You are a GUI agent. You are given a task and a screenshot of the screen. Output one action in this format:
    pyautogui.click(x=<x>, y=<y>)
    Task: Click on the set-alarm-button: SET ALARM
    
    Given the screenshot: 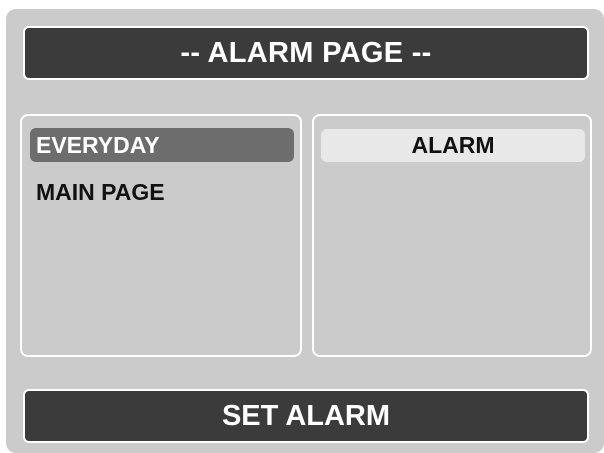 What is the action you would take?
    pyautogui.click(x=306, y=416)
    